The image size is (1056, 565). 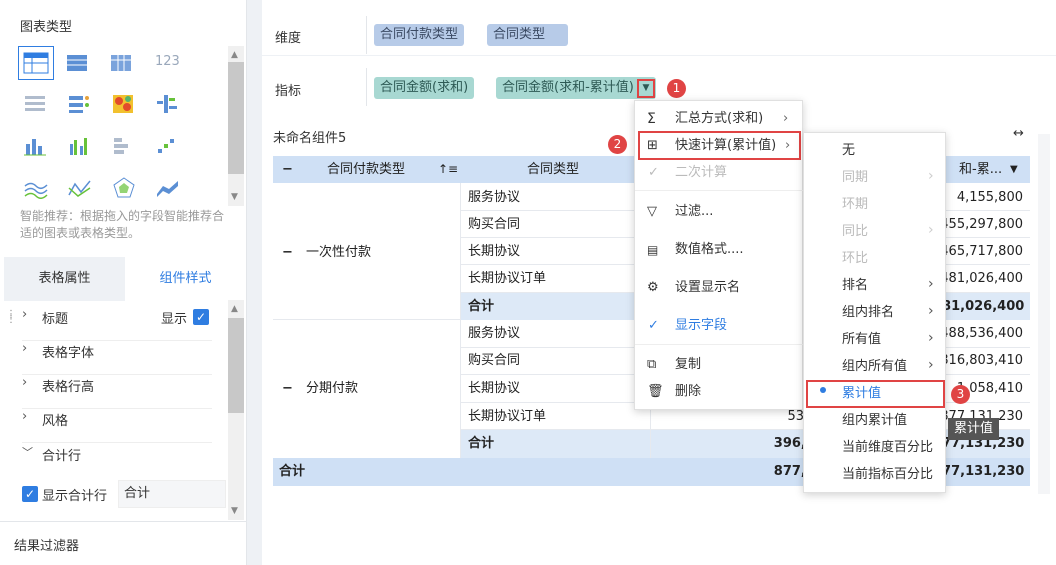 I want to click on drag-handle-icon: ⋮ ⋮, so click(x=11, y=317).